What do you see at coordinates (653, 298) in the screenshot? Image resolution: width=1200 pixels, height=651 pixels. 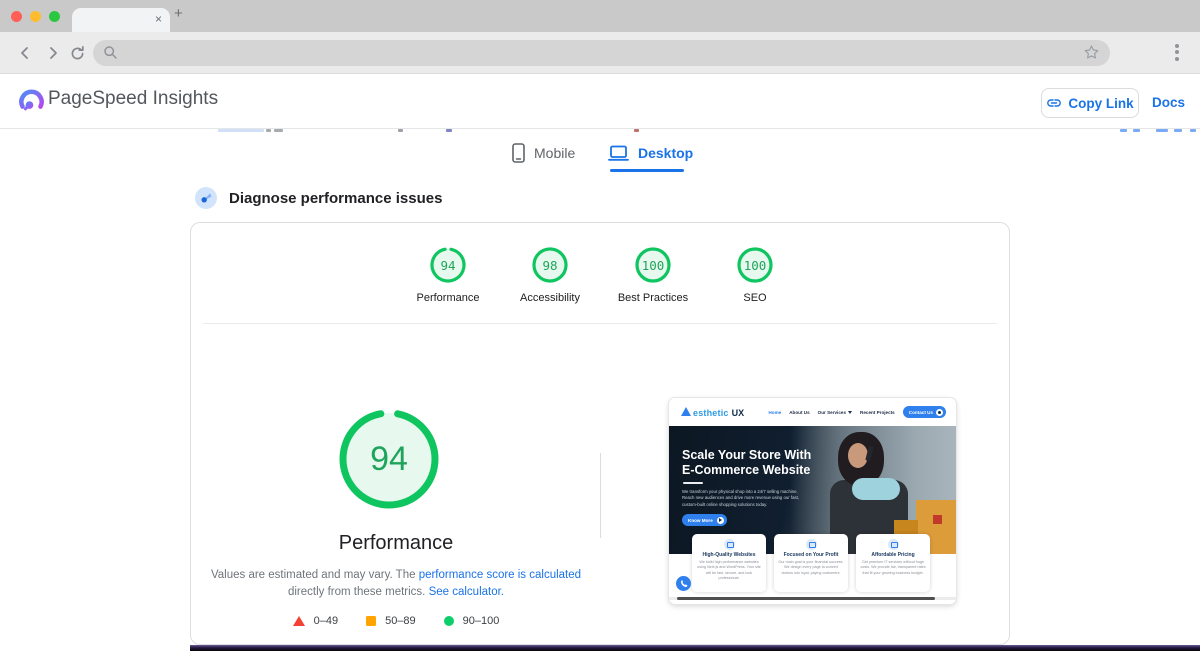 I see `score-label: Best Practices` at bounding box center [653, 298].